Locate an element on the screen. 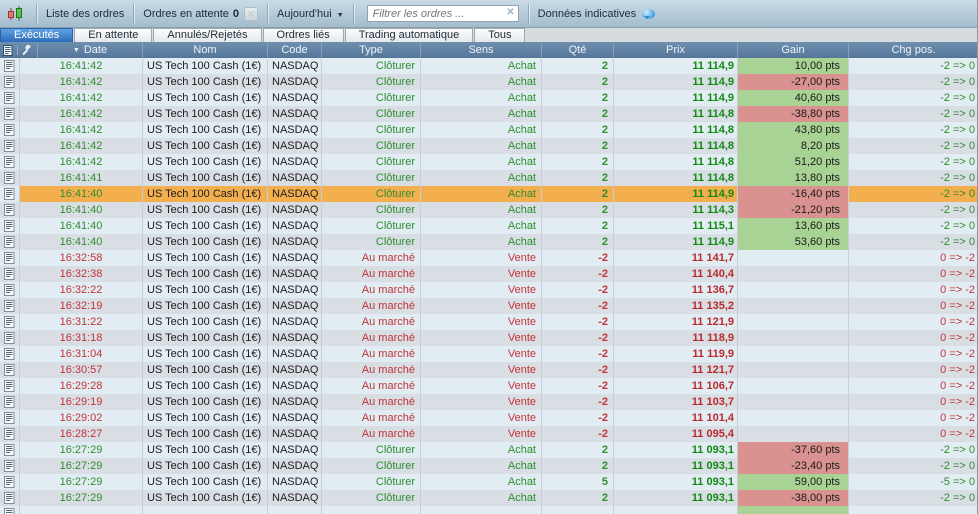  filter-orders-input is located at coordinates (442, 13).